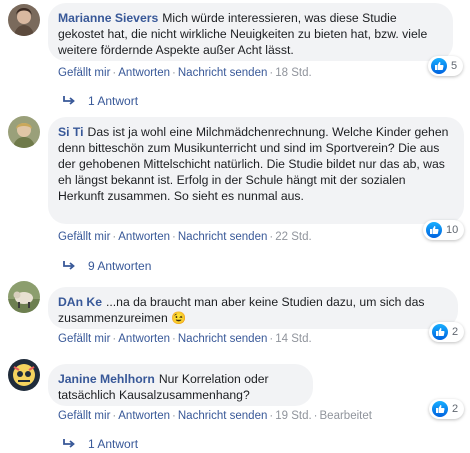 This screenshot has width=470, height=453. What do you see at coordinates (179, 318) in the screenshot?
I see `wink-emoji-icon: 😉` at bounding box center [179, 318].